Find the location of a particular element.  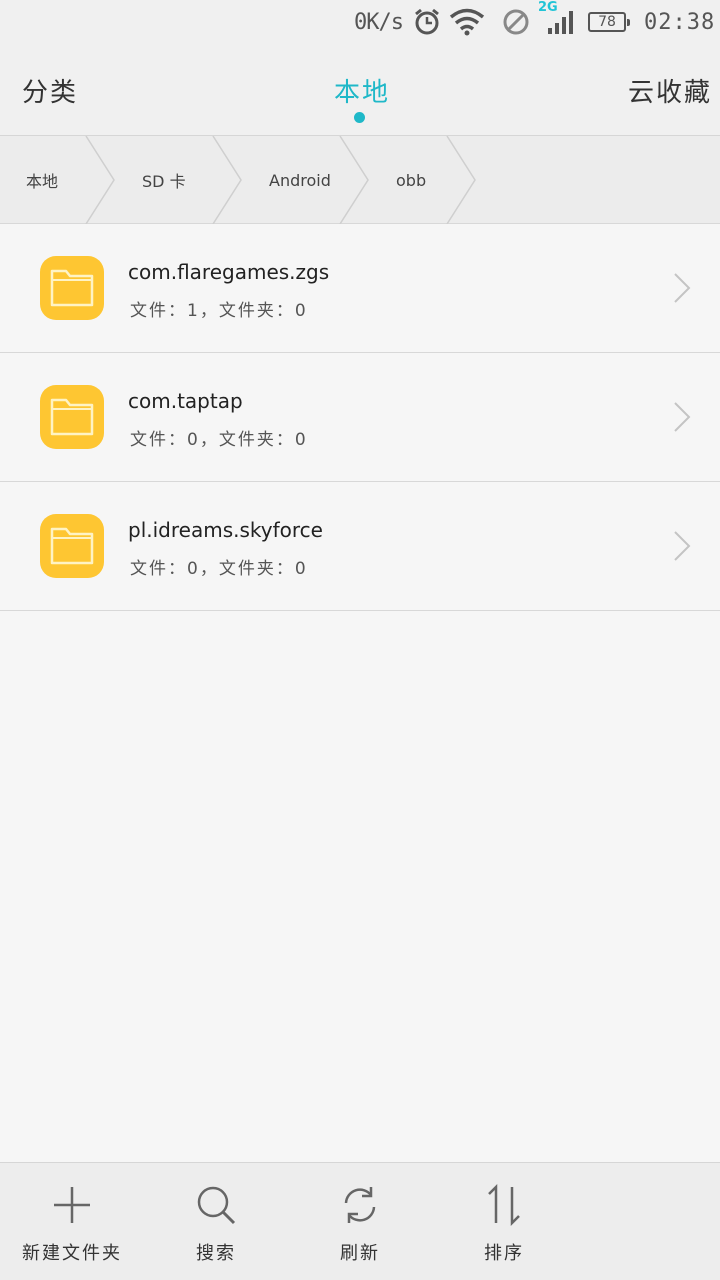

refresh-button: 刷新 is located at coordinates (360, 1221).